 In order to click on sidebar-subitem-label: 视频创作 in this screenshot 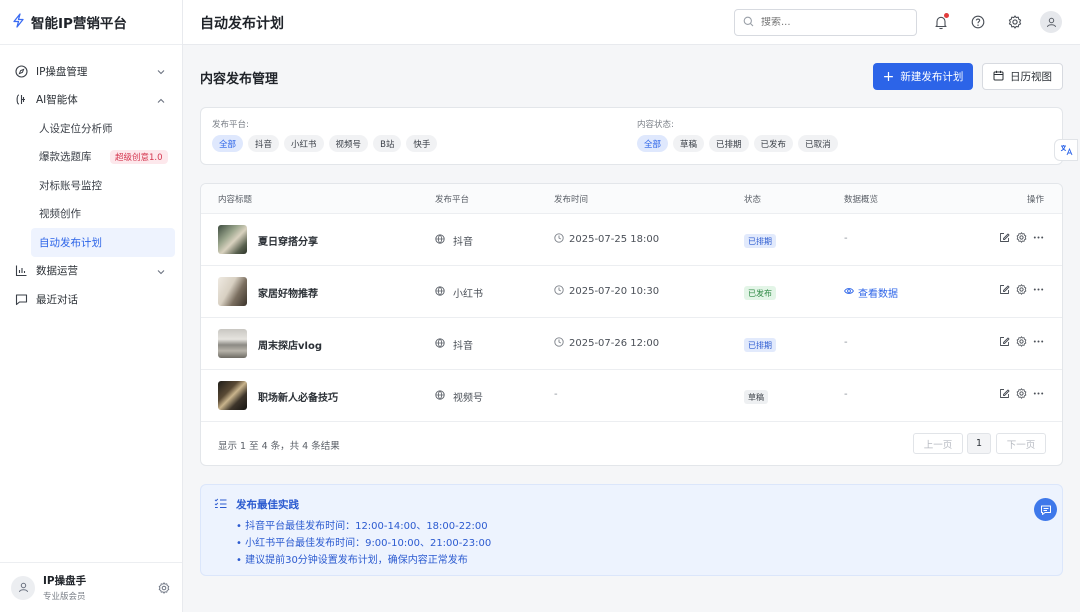, I will do `click(60, 214)`.